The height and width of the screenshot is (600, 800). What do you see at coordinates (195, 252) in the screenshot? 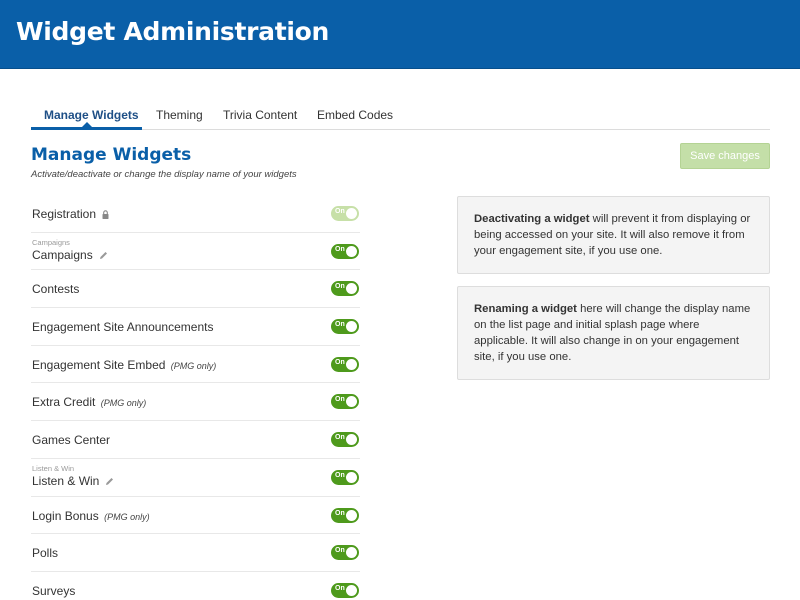
I see `widget-row: Campaigns Campaigns On` at bounding box center [195, 252].